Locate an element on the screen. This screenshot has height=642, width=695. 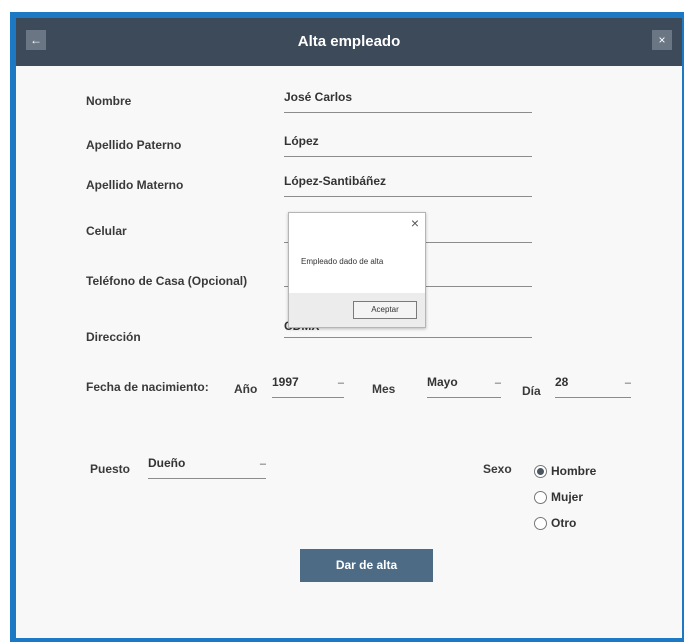
alert-dialog: × Empleado dado de alta Aceptar is located at coordinates (357, 270).